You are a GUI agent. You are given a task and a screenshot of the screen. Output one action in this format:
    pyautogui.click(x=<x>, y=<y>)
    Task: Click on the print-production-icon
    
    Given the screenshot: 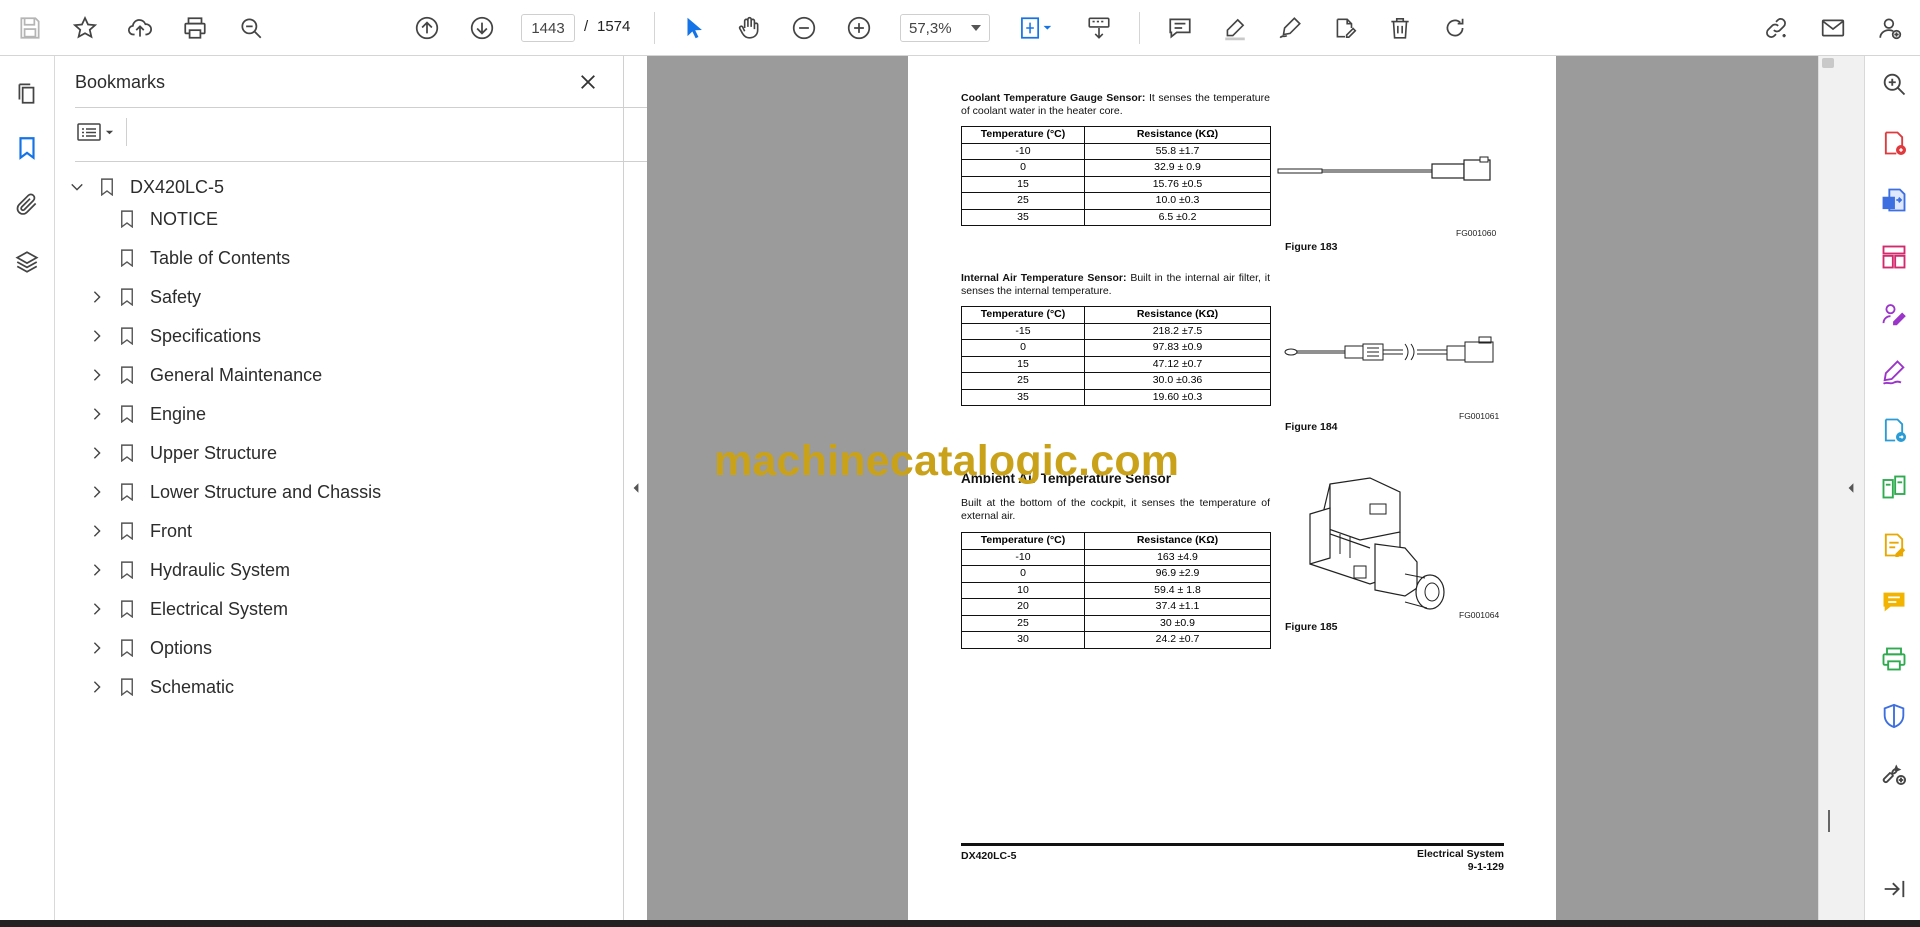 What is the action you would take?
    pyautogui.click(x=1894, y=659)
    